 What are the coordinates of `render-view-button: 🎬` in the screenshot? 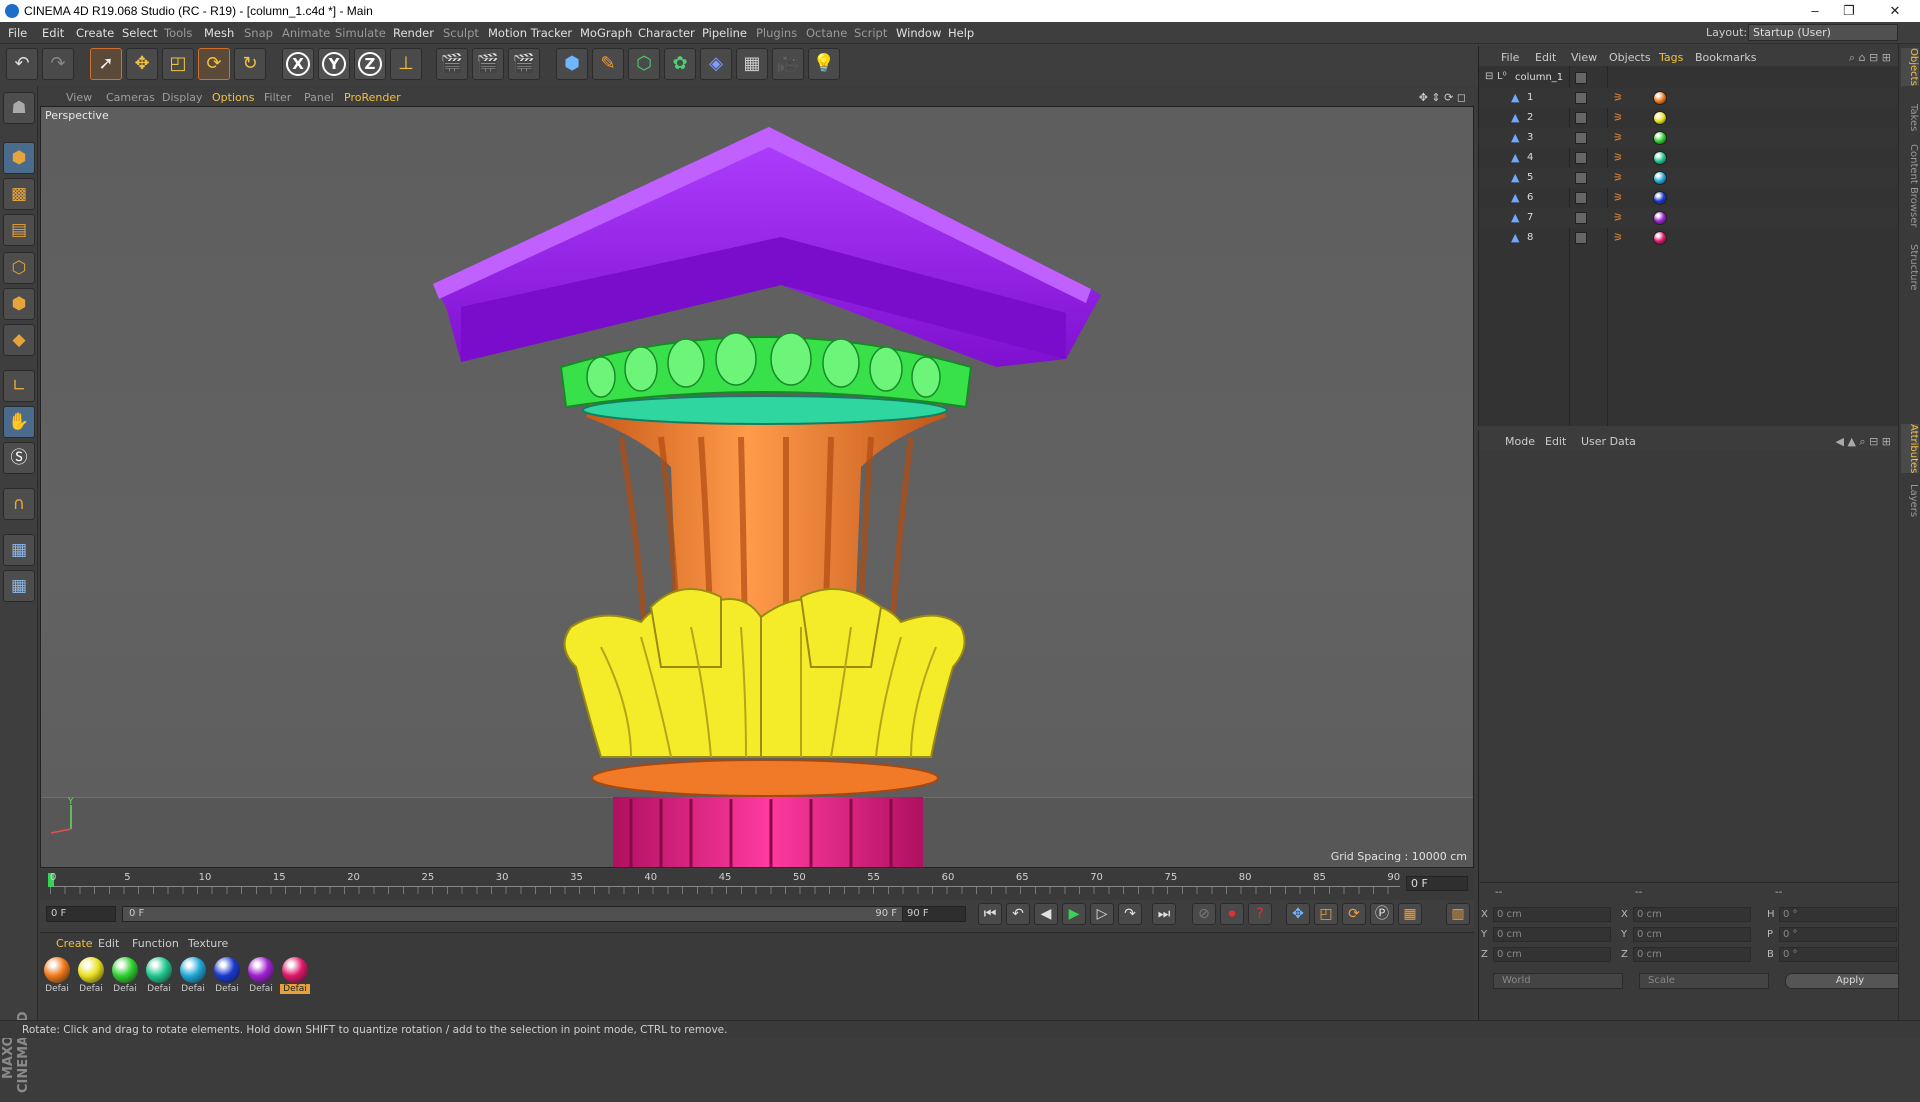 It's located at (452, 64).